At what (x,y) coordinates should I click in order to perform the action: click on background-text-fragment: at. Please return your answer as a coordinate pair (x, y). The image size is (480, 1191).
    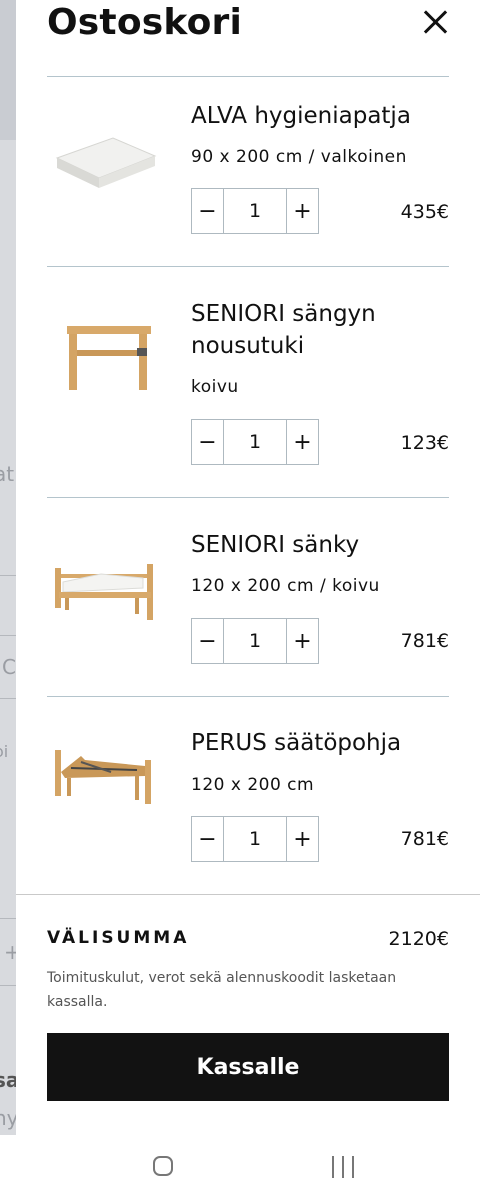
    Looking at the image, I should click on (7, 474).